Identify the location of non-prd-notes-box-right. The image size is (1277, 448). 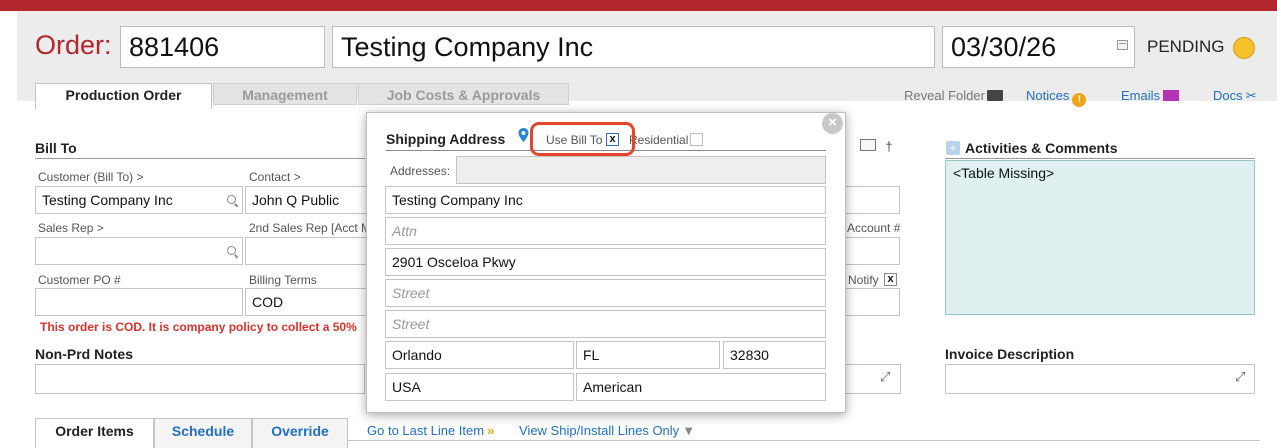
(873, 379).